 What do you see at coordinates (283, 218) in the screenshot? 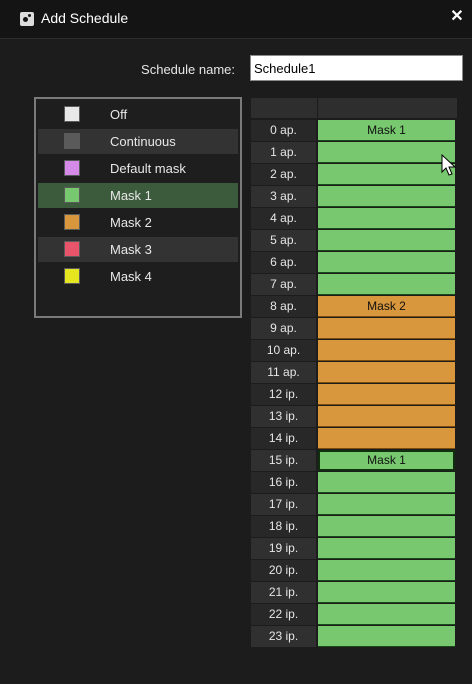
I see `hour-label: 4 ap.` at bounding box center [283, 218].